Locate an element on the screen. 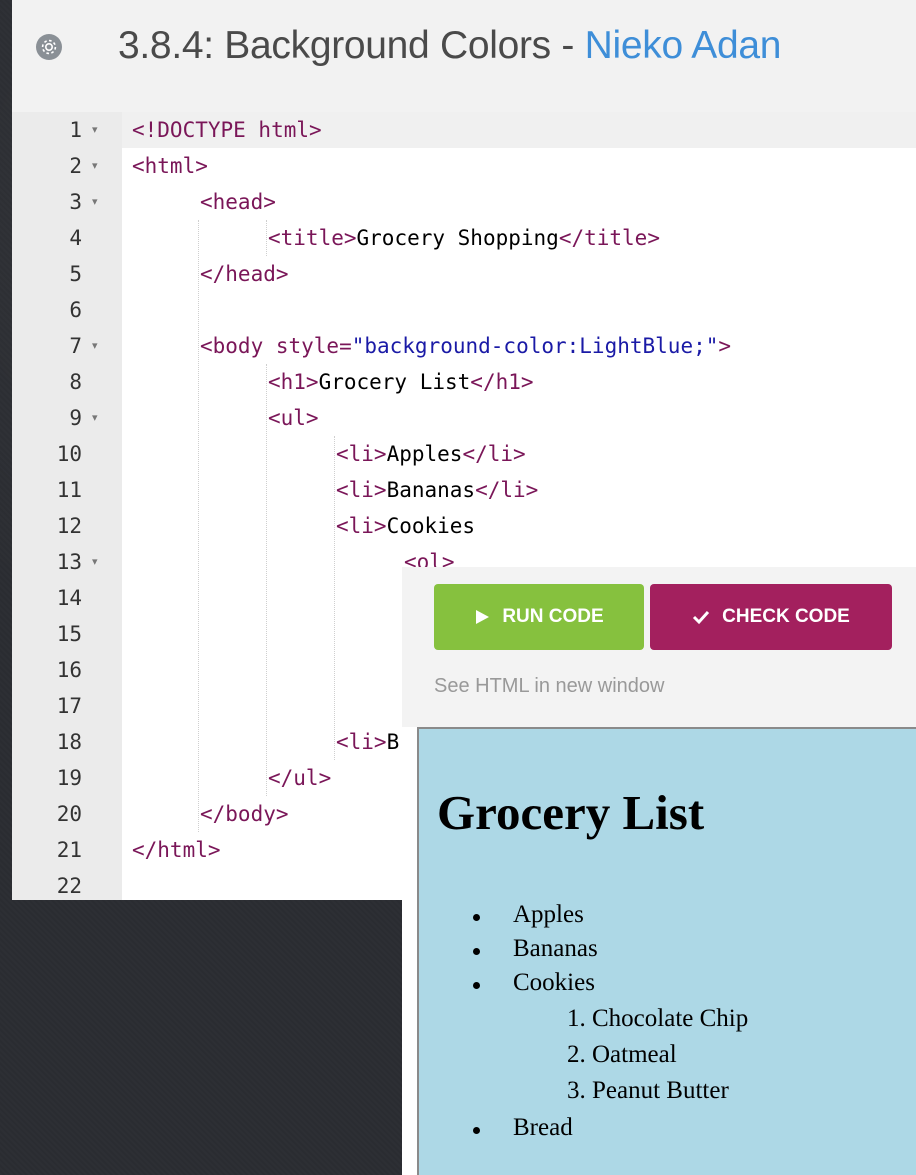 The width and height of the screenshot is (916, 1175). sub-item-oatmeal: 2. Oatmeal is located at coordinates (622, 1054).